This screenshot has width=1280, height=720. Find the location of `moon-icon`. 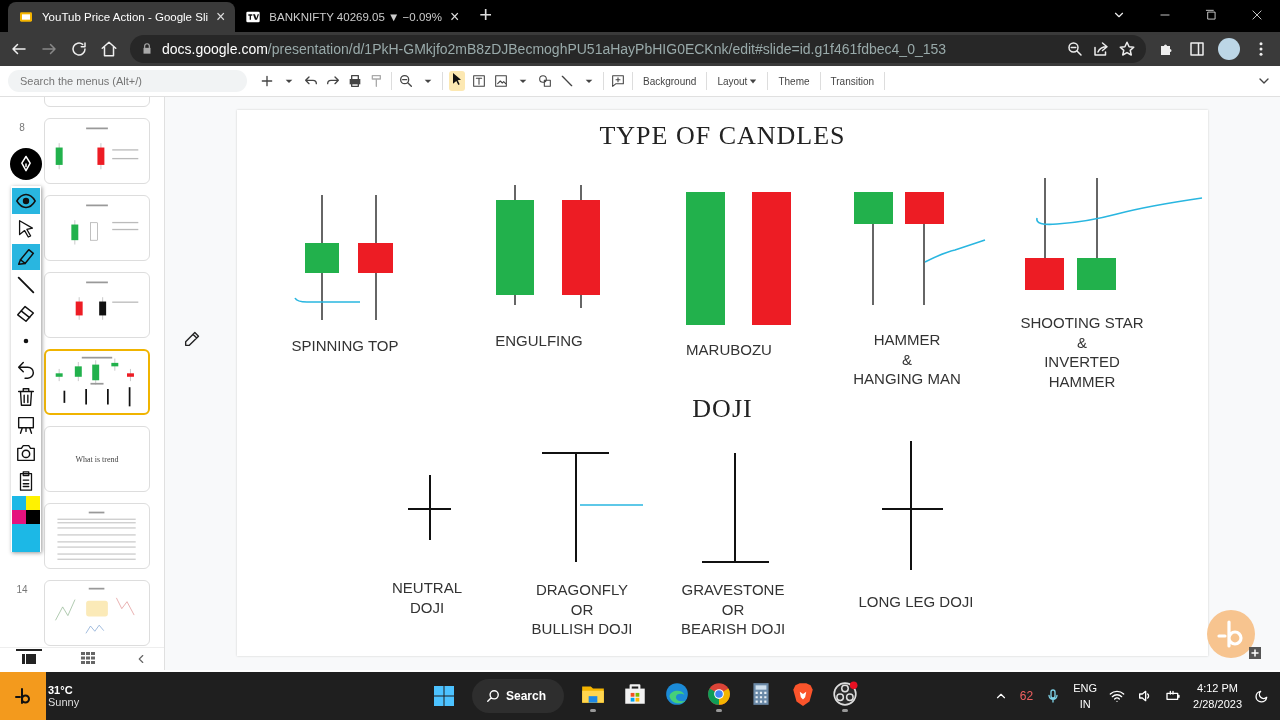

moon-icon is located at coordinates (1262, 696).